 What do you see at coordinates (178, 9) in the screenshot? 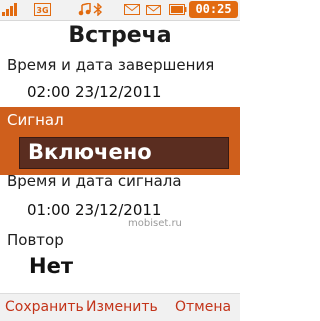
I see `battery-icon` at bounding box center [178, 9].